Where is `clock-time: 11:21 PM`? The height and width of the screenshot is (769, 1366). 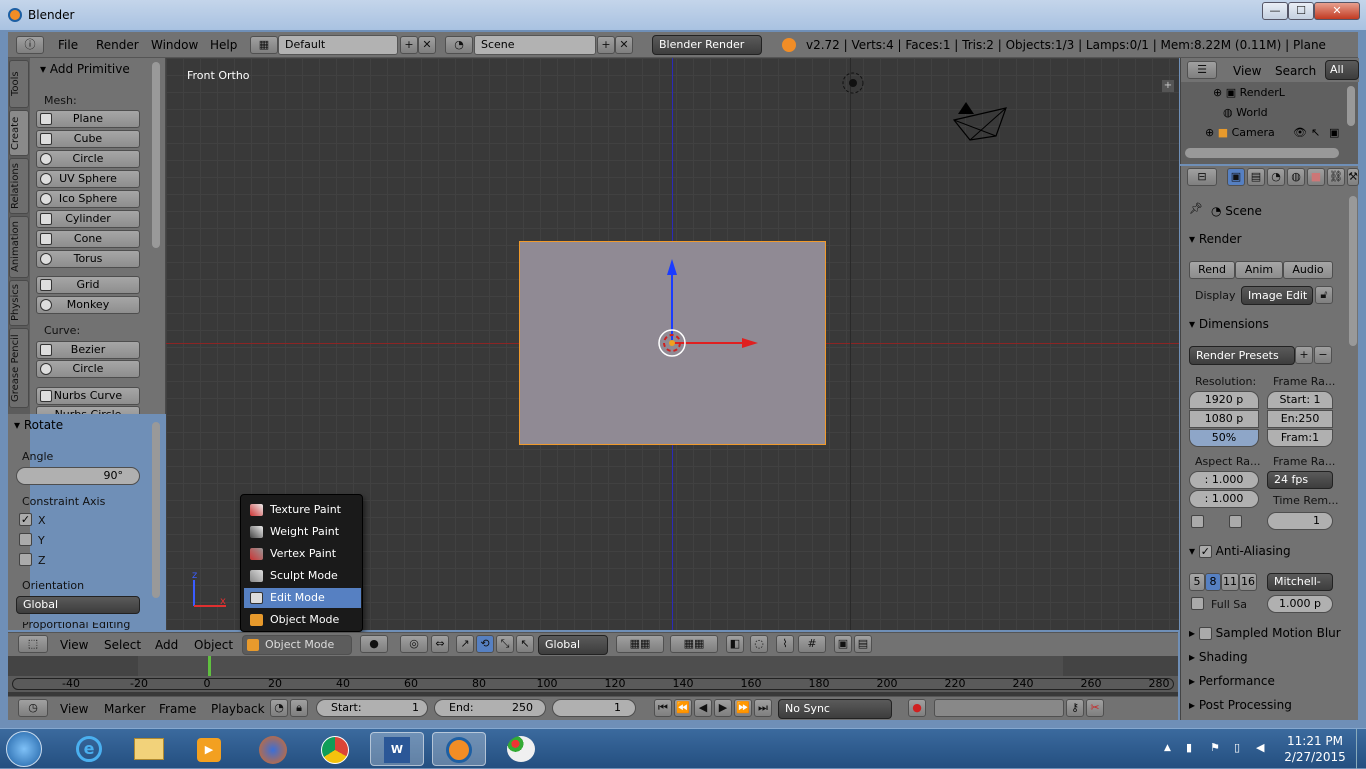
clock-time: 11:21 PM is located at coordinates (1315, 741).